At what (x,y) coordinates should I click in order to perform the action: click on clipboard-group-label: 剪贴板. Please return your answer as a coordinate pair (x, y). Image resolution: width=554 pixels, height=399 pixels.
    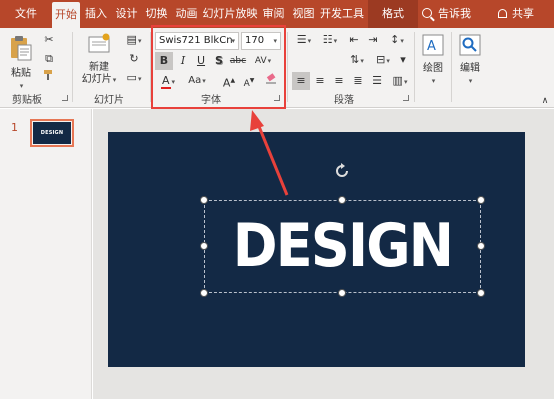
    Looking at the image, I should click on (27, 100).